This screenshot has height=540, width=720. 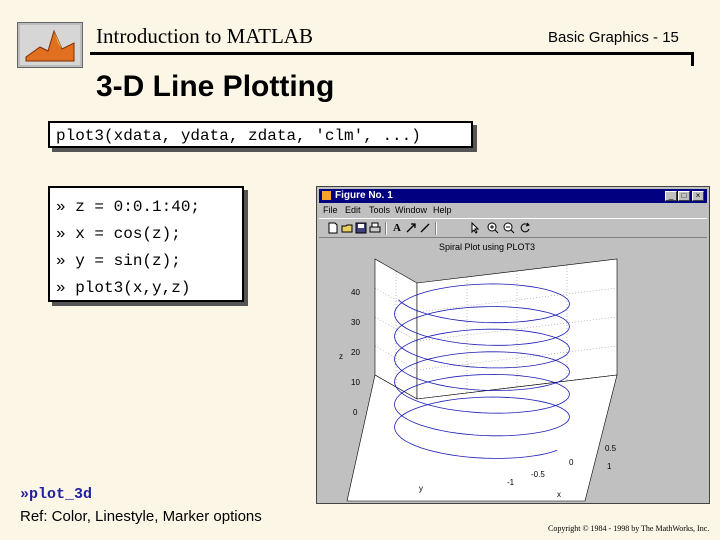 What do you see at coordinates (118, 234) in the screenshot?
I see `command-line: » x = cos(z);` at bounding box center [118, 234].